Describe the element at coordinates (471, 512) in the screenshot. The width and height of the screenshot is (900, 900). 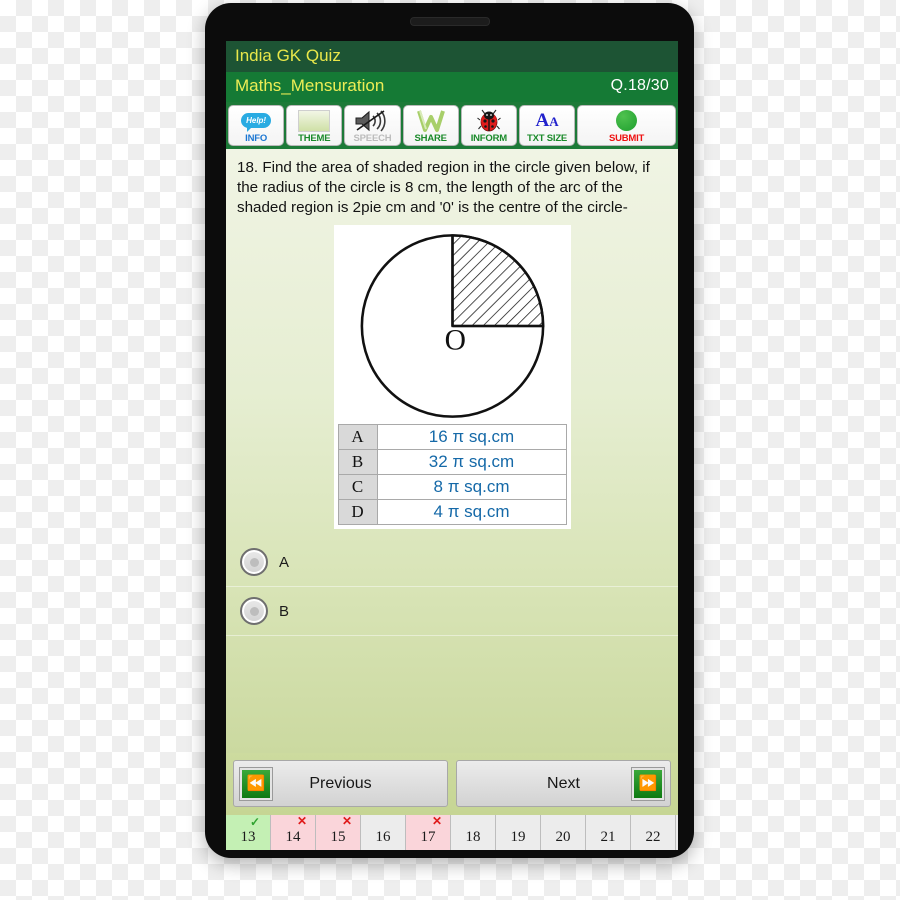
I see `option-value: 4 π sq.cm` at that location.